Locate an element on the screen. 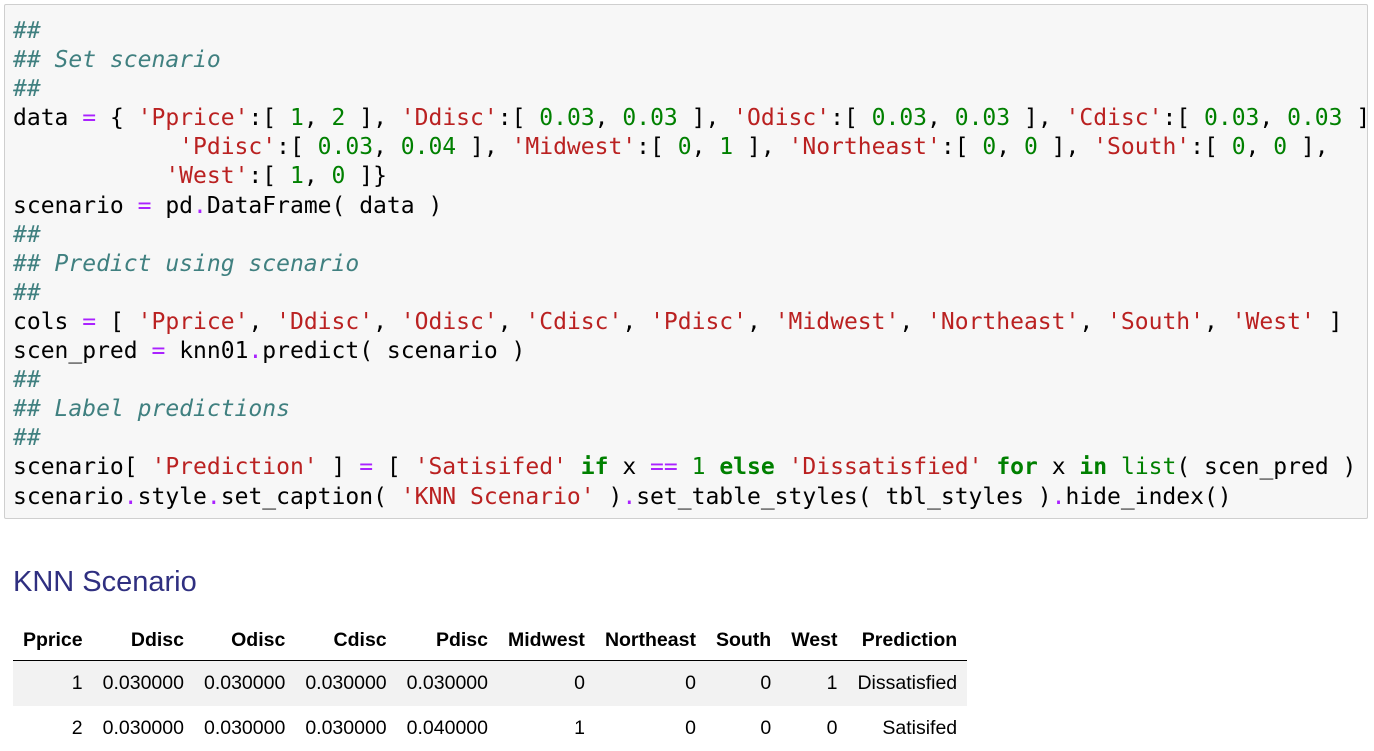  table-cell: Dissatisfied is located at coordinates (907, 684).